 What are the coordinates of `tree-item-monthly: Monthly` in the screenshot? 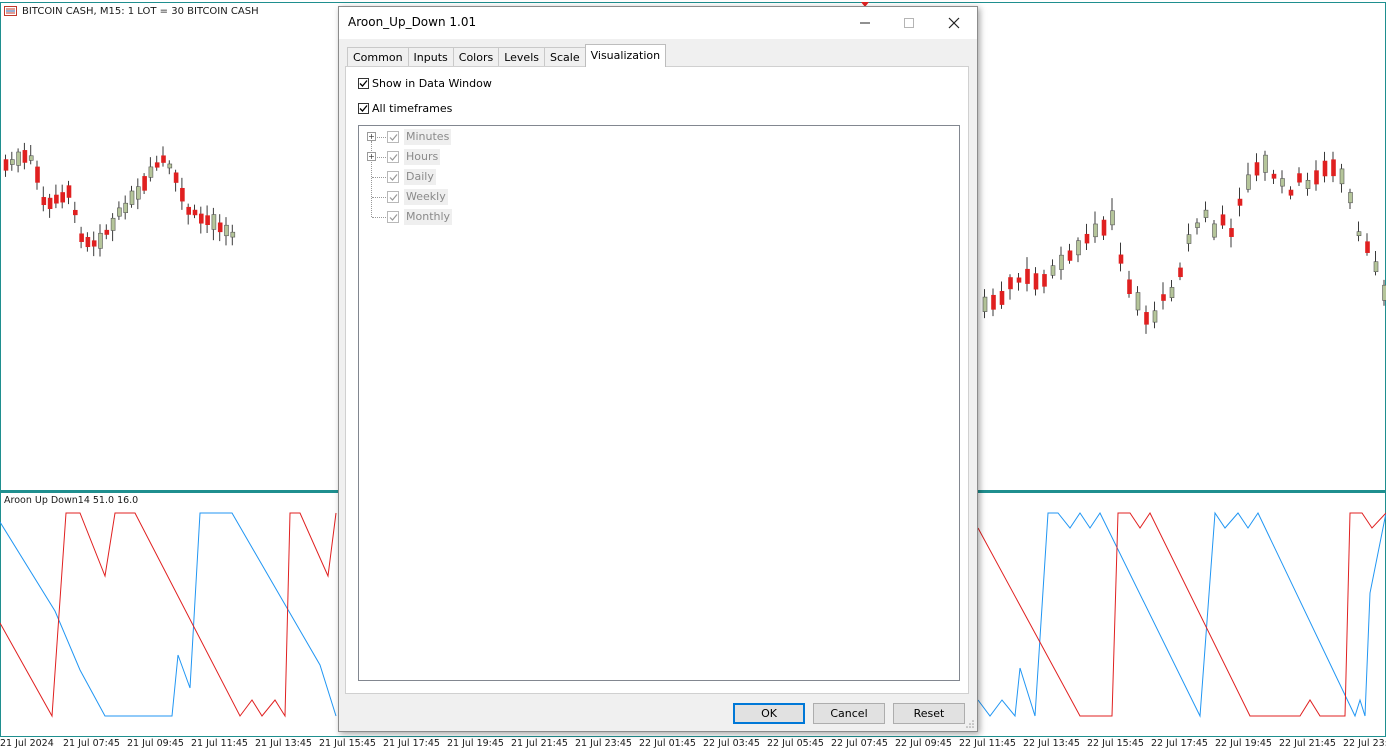 It's located at (659, 217).